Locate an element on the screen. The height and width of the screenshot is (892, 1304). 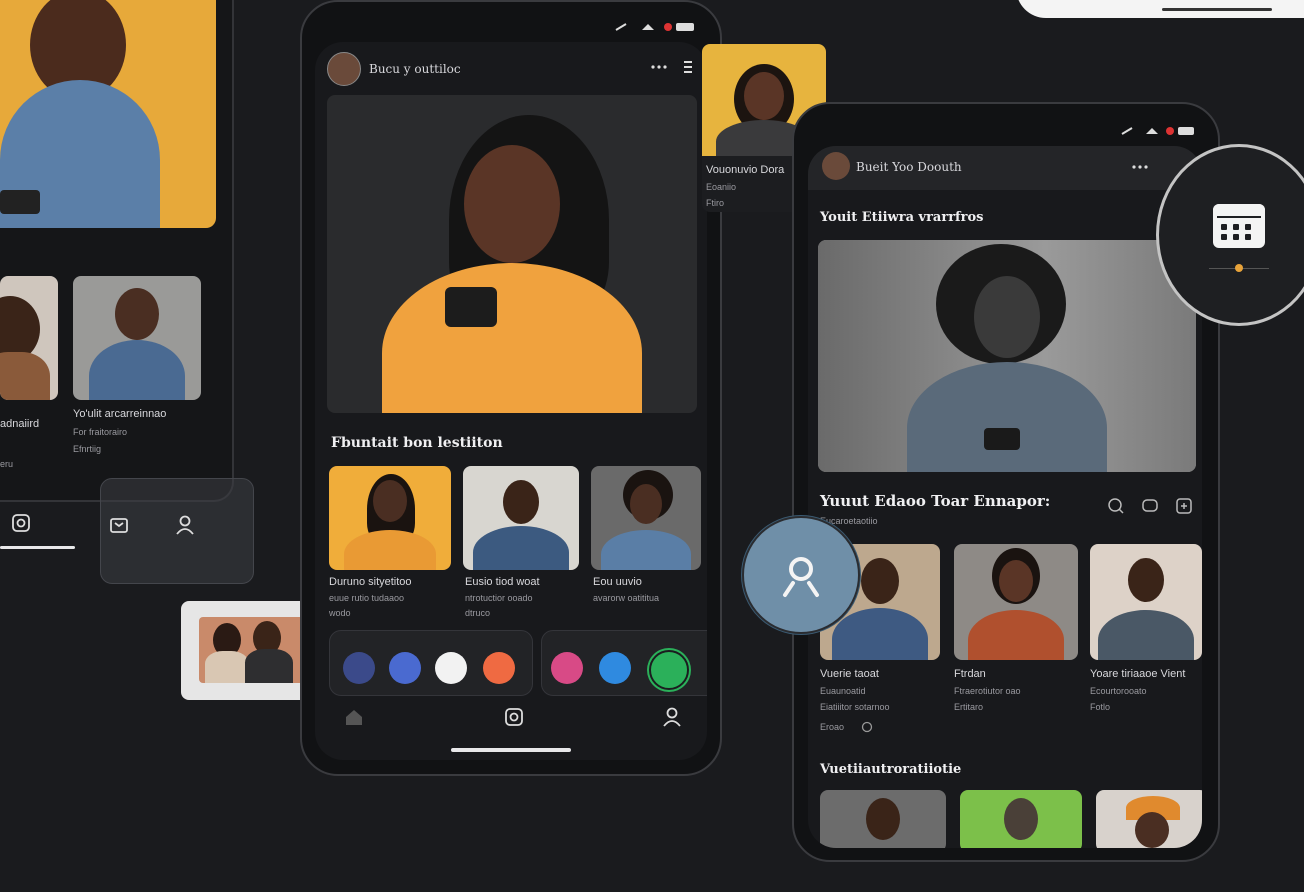
popup-sub1: Eoaniio is located at coordinates (721, 187).